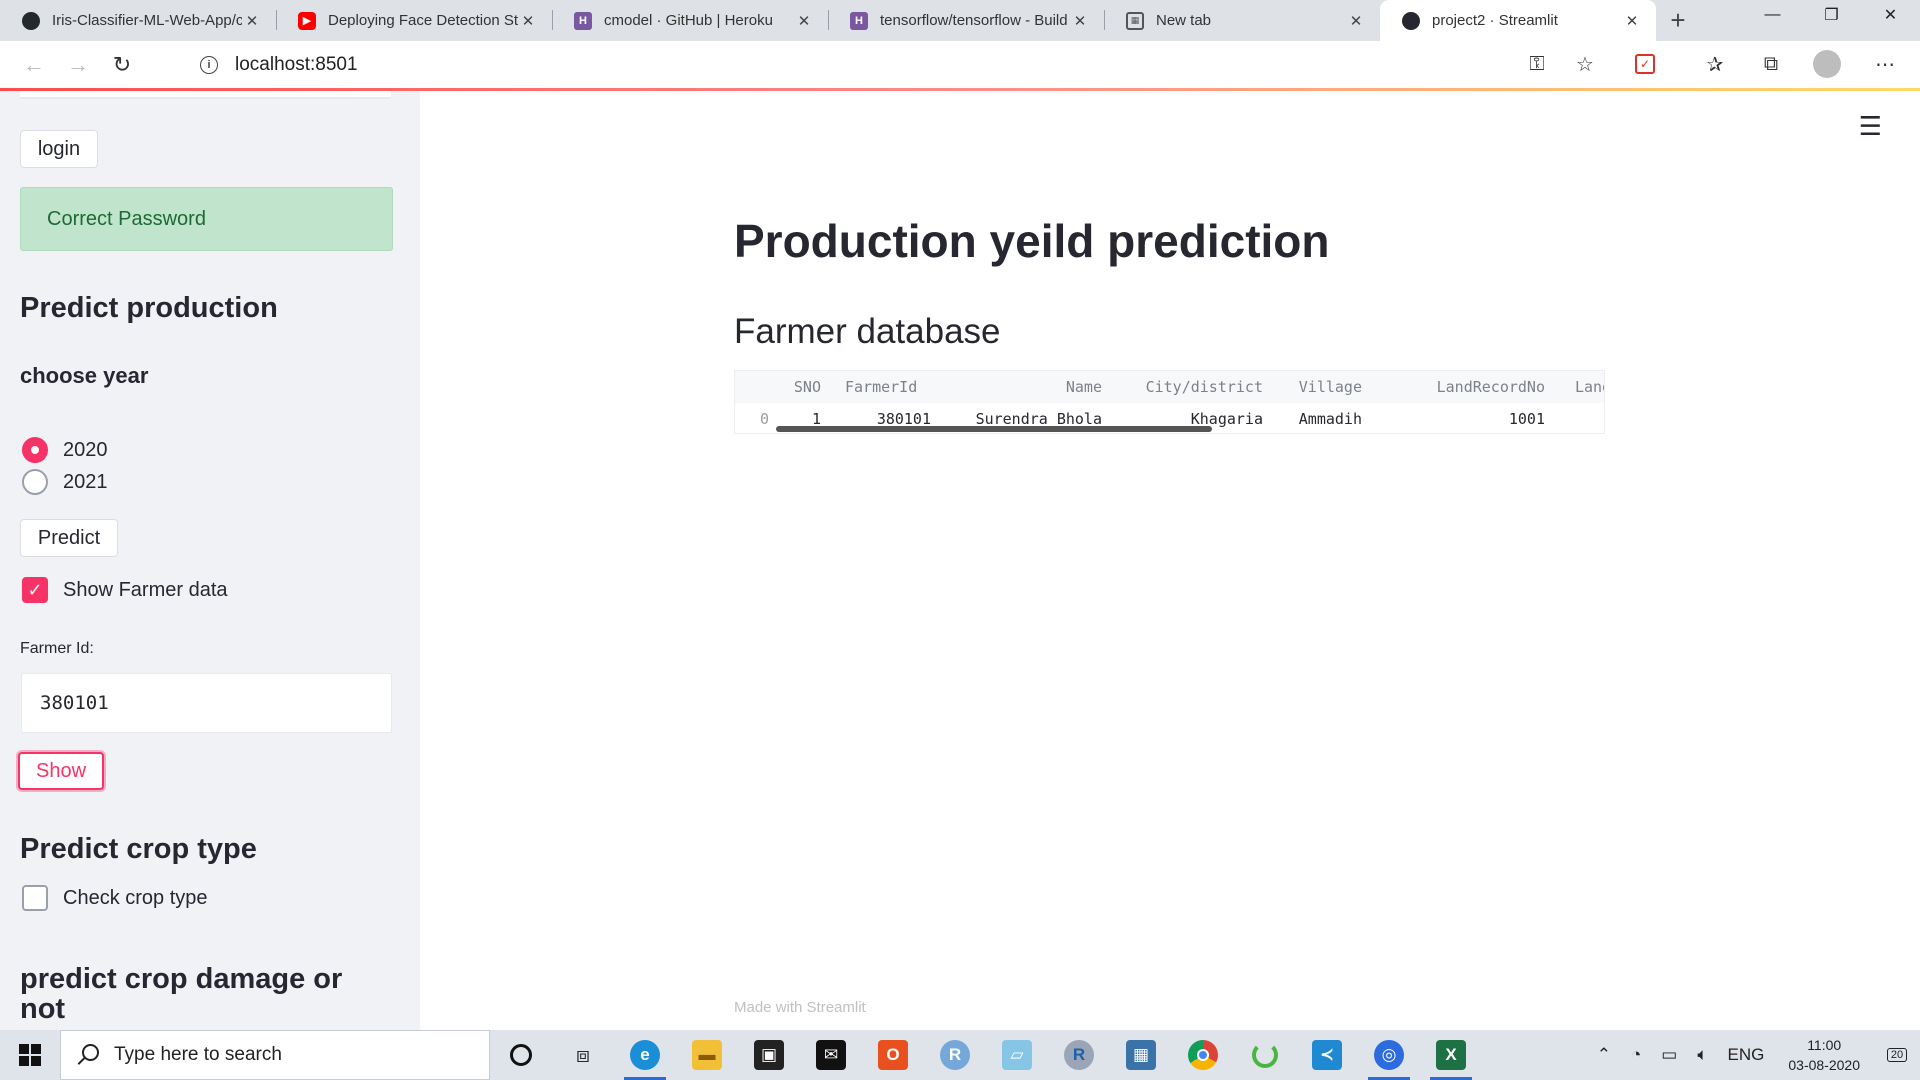 Image resolution: width=1920 pixels, height=1080 pixels. What do you see at coordinates (1715, 64) in the screenshot?
I see `favorites-icon: ✰` at bounding box center [1715, 64].